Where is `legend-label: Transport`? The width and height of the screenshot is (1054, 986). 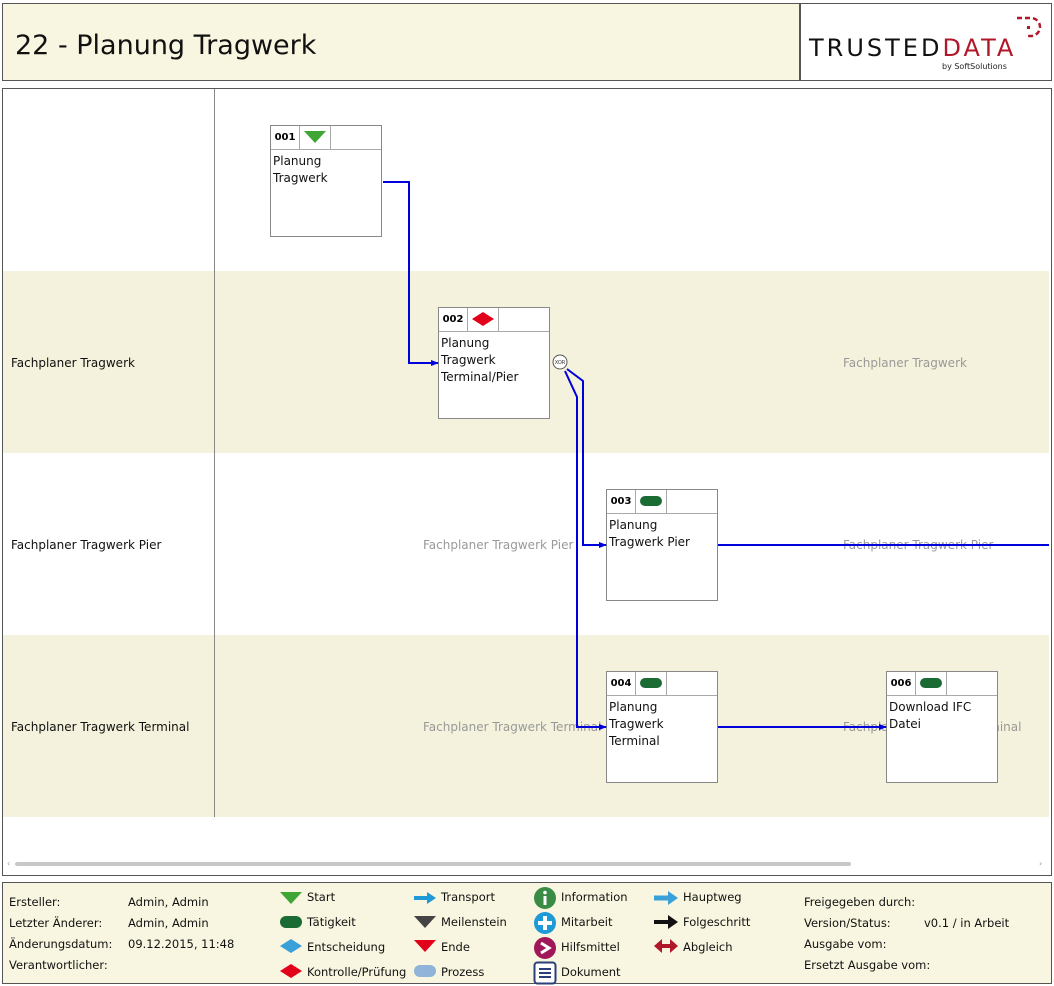 legend-label: Transport is located at coordinates (468, 897).